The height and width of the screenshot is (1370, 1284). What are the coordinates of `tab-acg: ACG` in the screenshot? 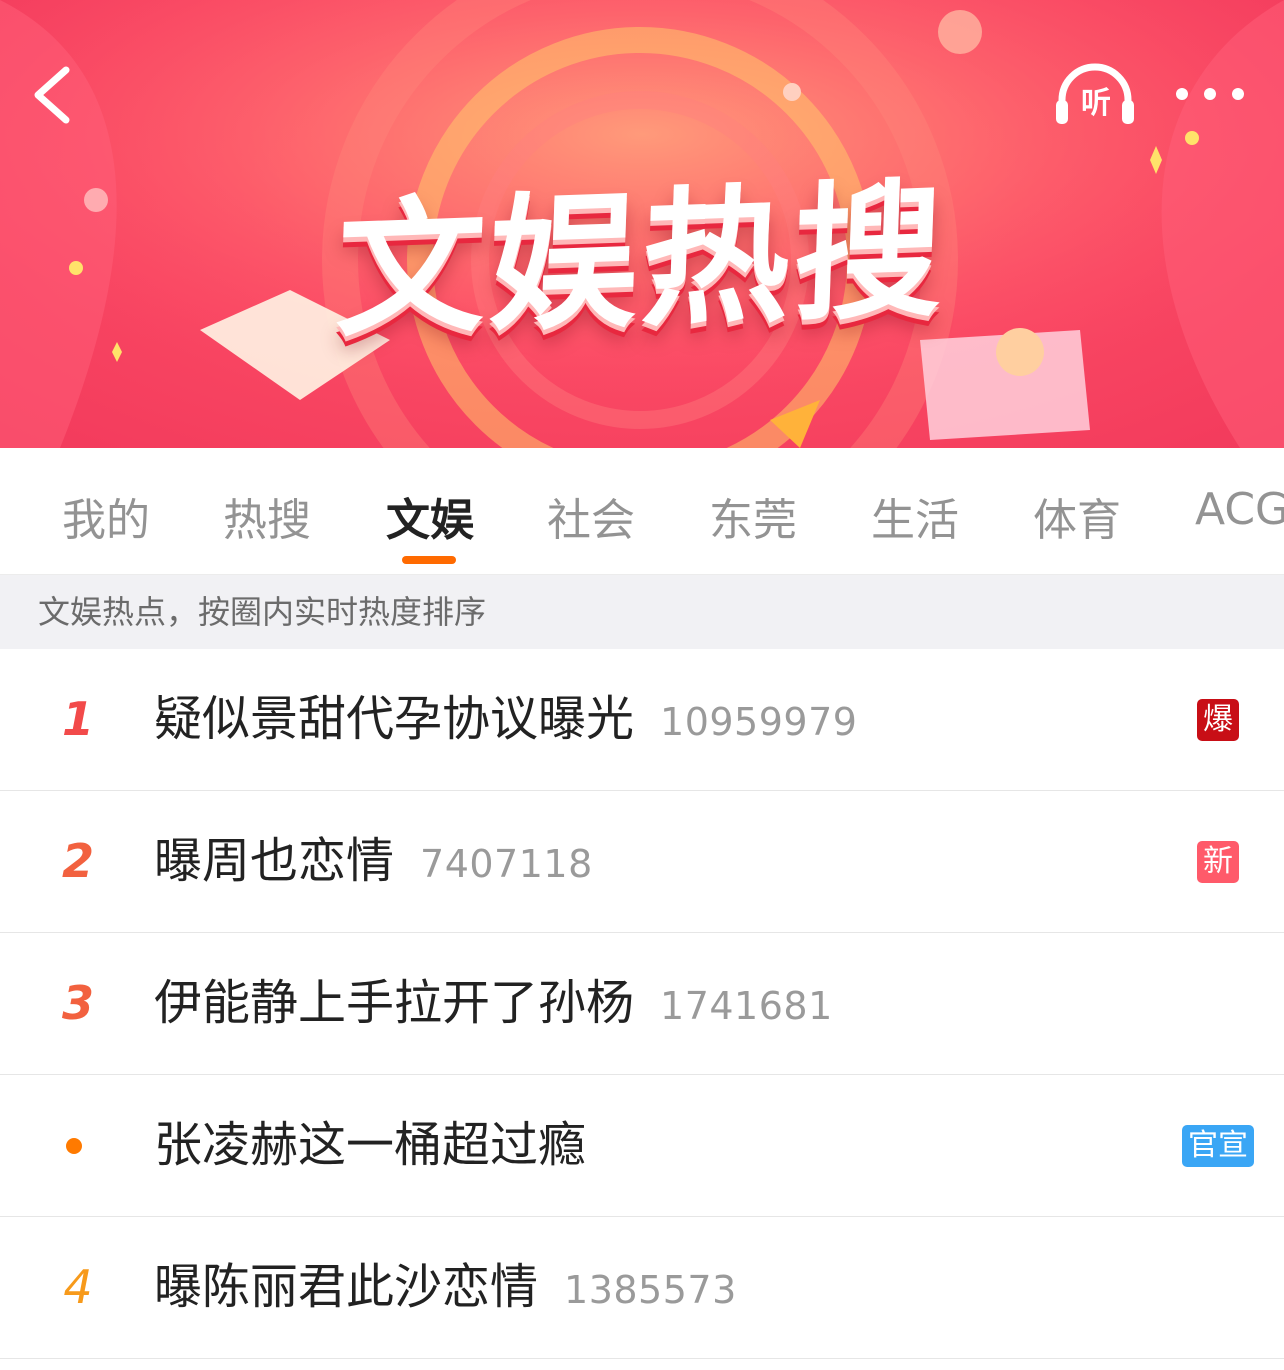 It's located at (1239, 509).